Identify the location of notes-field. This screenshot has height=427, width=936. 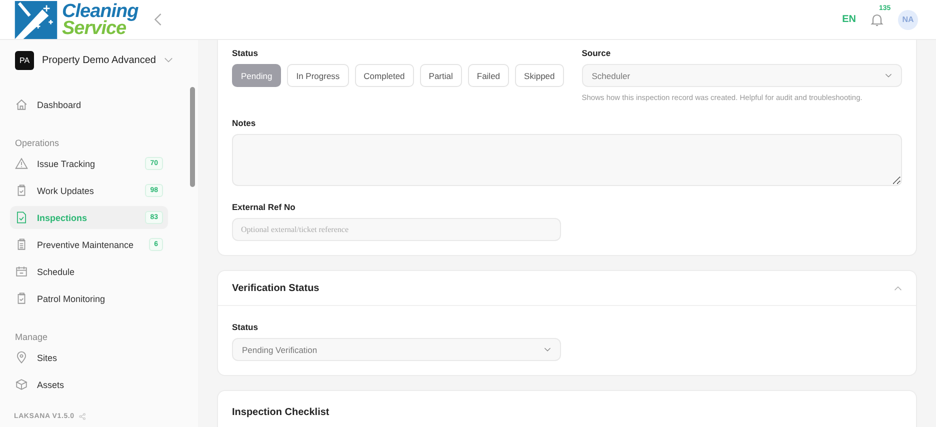
(567, 160).